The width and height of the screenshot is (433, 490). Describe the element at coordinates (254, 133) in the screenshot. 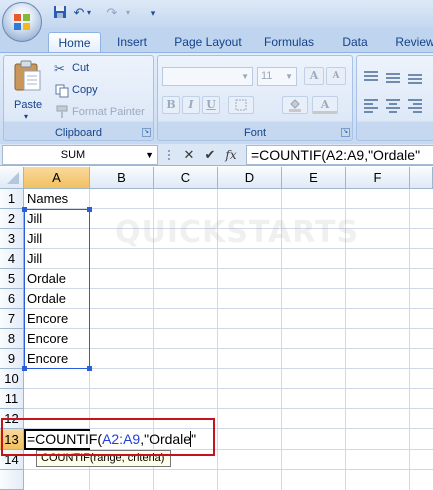

I see `font-group-label: Font` at that location.